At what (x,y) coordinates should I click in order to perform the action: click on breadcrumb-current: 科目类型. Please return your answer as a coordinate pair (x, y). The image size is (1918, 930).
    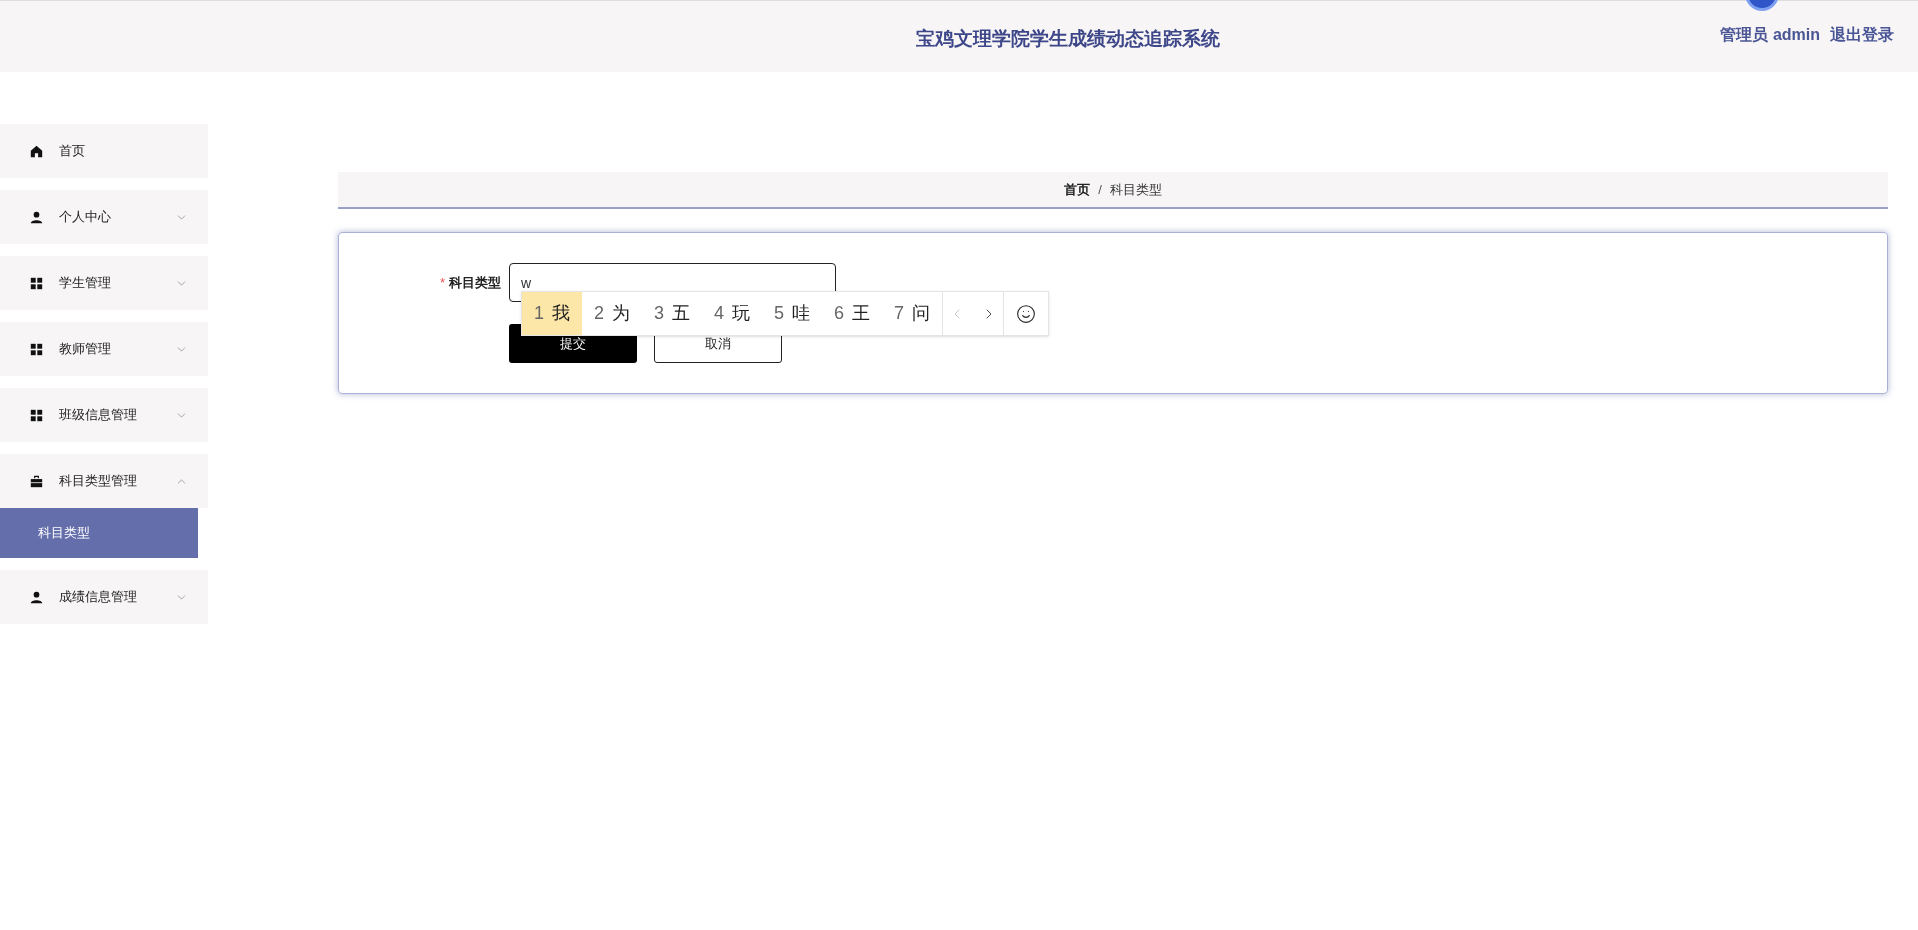
    Looking at the image, I should click on (1135, 189).